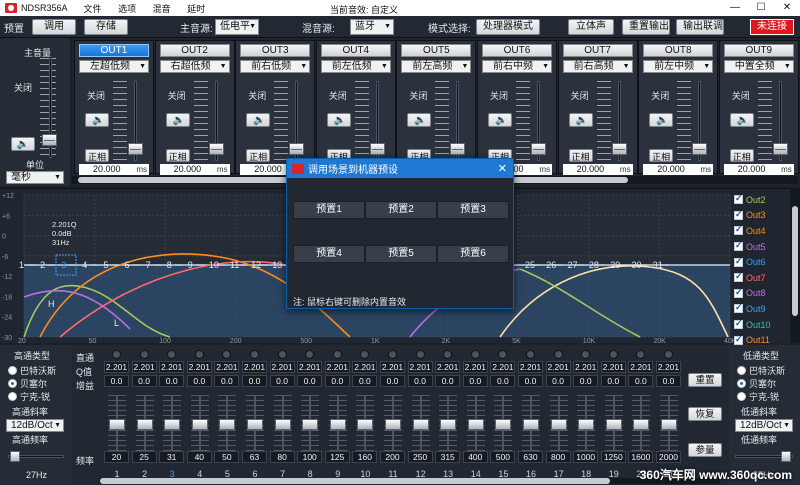 The width and height of the screenshot is (800, 485). Describe the element at coordinates (355, 66) in the screenshot. I see `speaker-select: 前左低频` at that location.